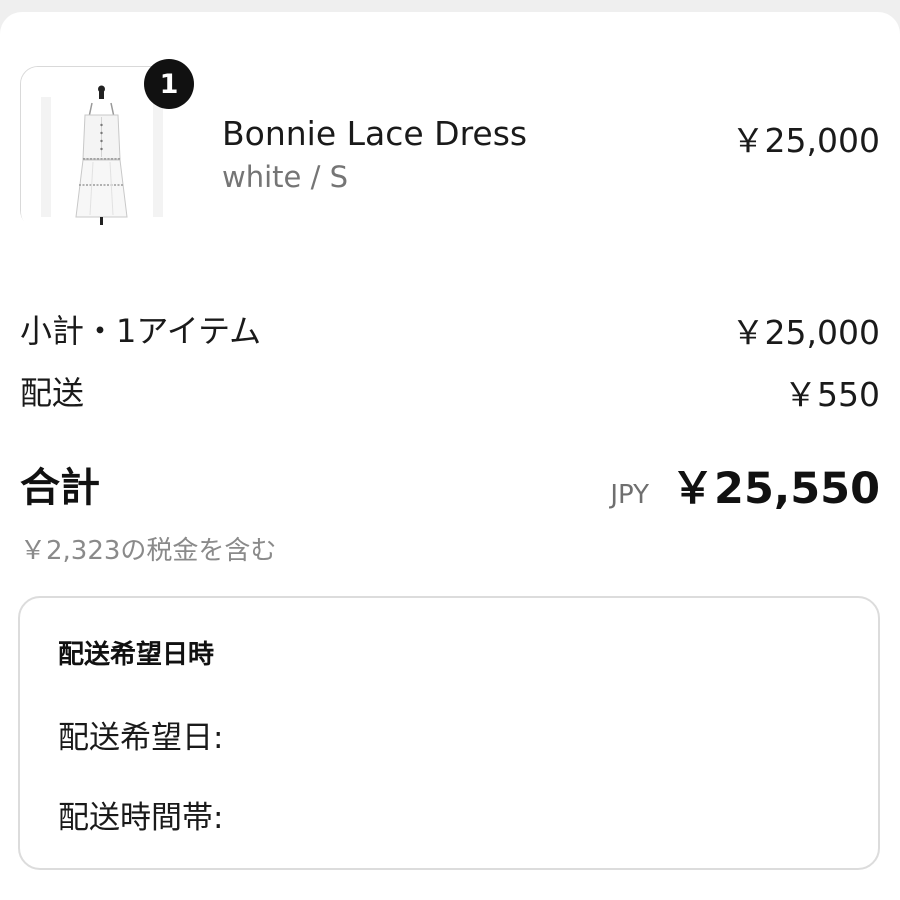 Image resolution: width=900 pixels, height=900 pixels. What do you see at coordinates (148, 551) in the screenshot?
I see `tax-note: ￥2,323の税金を含む` at bounding box center [148, 551].